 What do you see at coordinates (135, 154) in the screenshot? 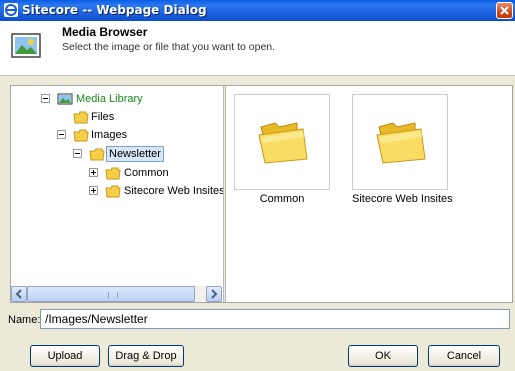
I see `tree-label-newsletter: Newsletter` at bounding box center [135, 154].